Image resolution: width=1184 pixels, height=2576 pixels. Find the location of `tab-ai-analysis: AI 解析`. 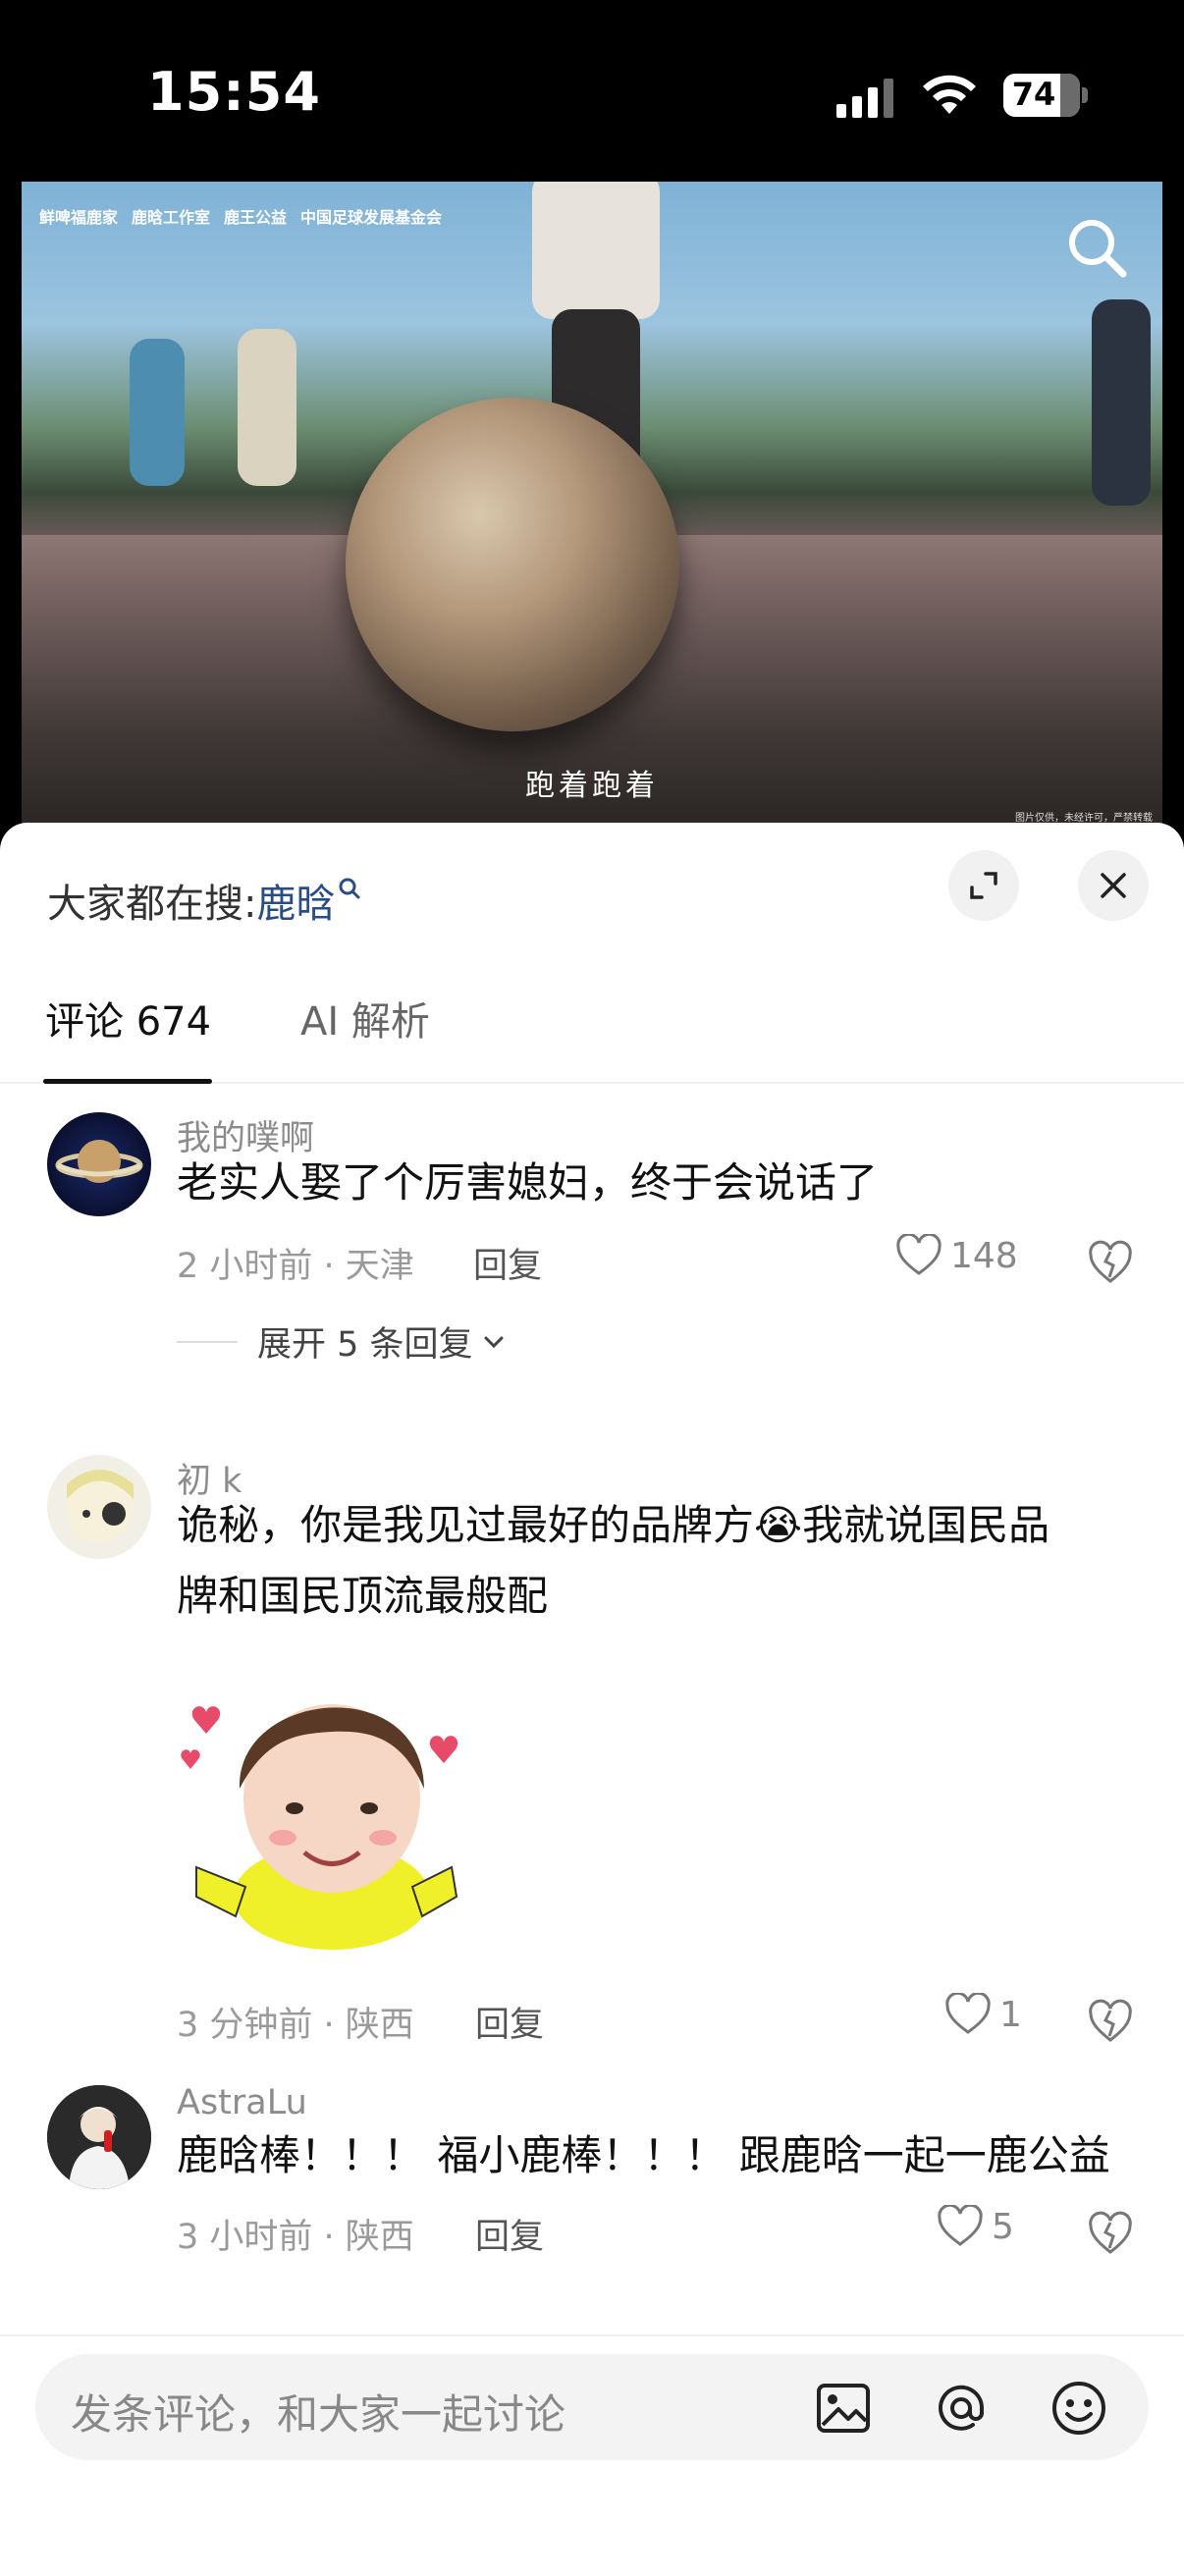

tab-ai-analysis: AI 解析 is located at coordinates (365, 1018).